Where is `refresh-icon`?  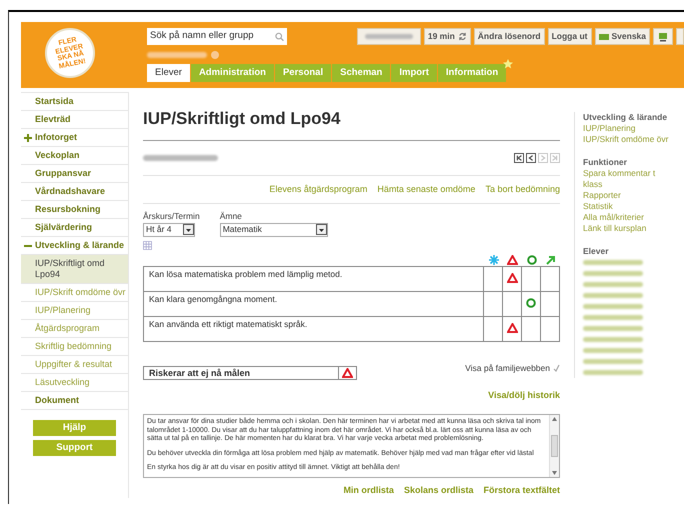 refresh-icon is located at coordinates (462, 36).